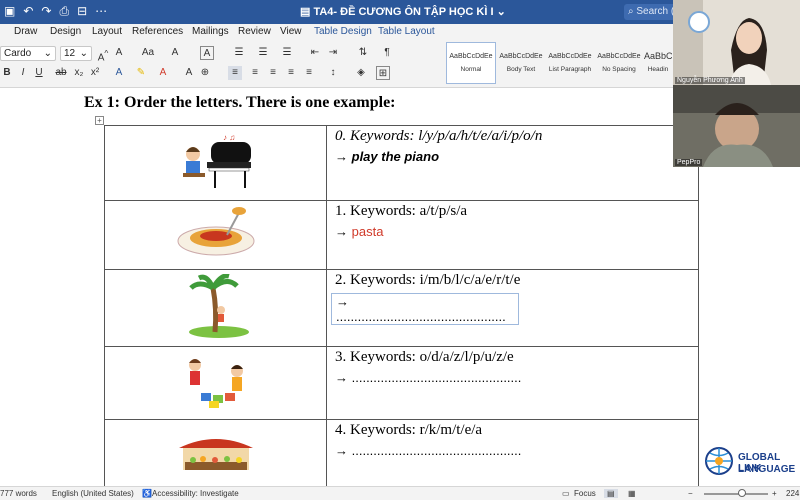 The width and height of the screenshot is (800, 500). What do you see at coordinates (619, 63) in the screenshot?
I see `style-no-spacing: AaBbCcDdEe No Spacing` at bounding box center [619, 63].